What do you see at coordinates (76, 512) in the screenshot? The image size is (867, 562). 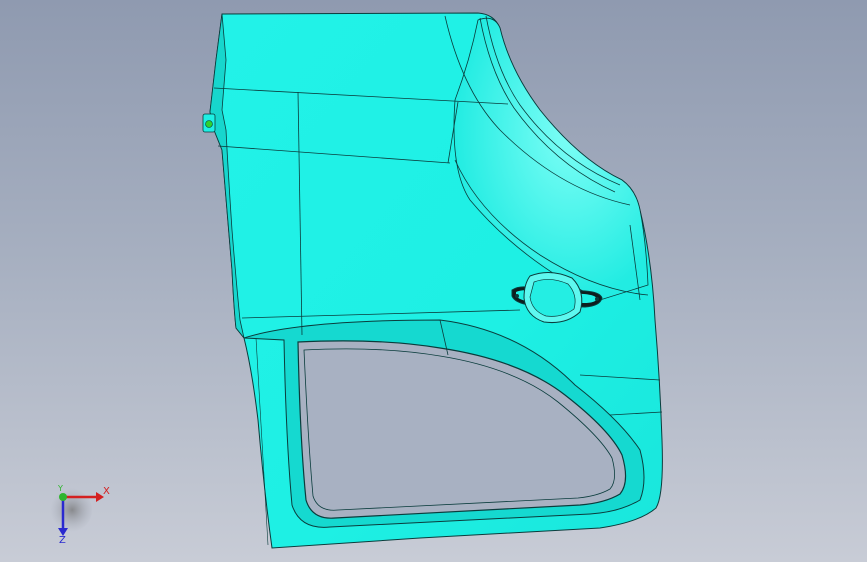 I see `coordinate-triad` at bounding box center [76, 512].